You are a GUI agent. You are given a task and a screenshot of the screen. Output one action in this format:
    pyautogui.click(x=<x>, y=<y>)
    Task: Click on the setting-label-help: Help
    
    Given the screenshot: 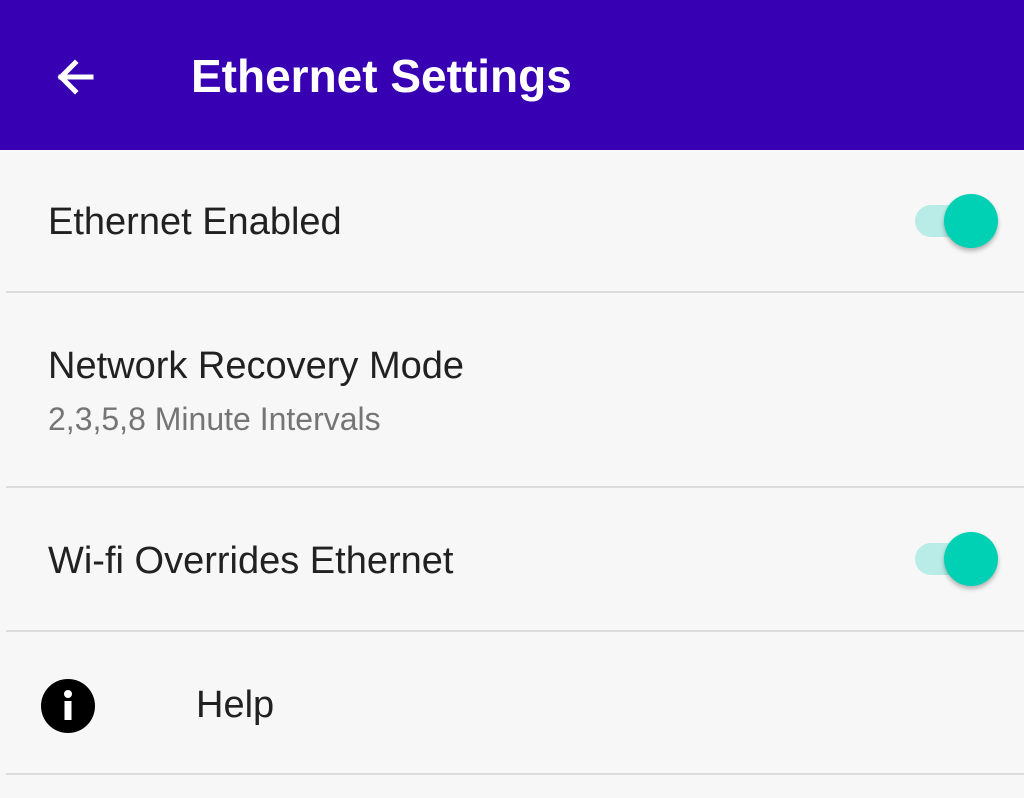 What is the action you would take?
    pyautogui.click(x=235, y=705)
    